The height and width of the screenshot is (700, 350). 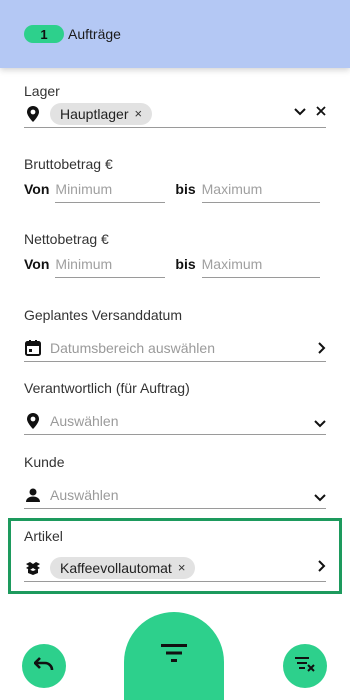 I want to click on kunde-label: Kunde, so click(x=44, y=462).